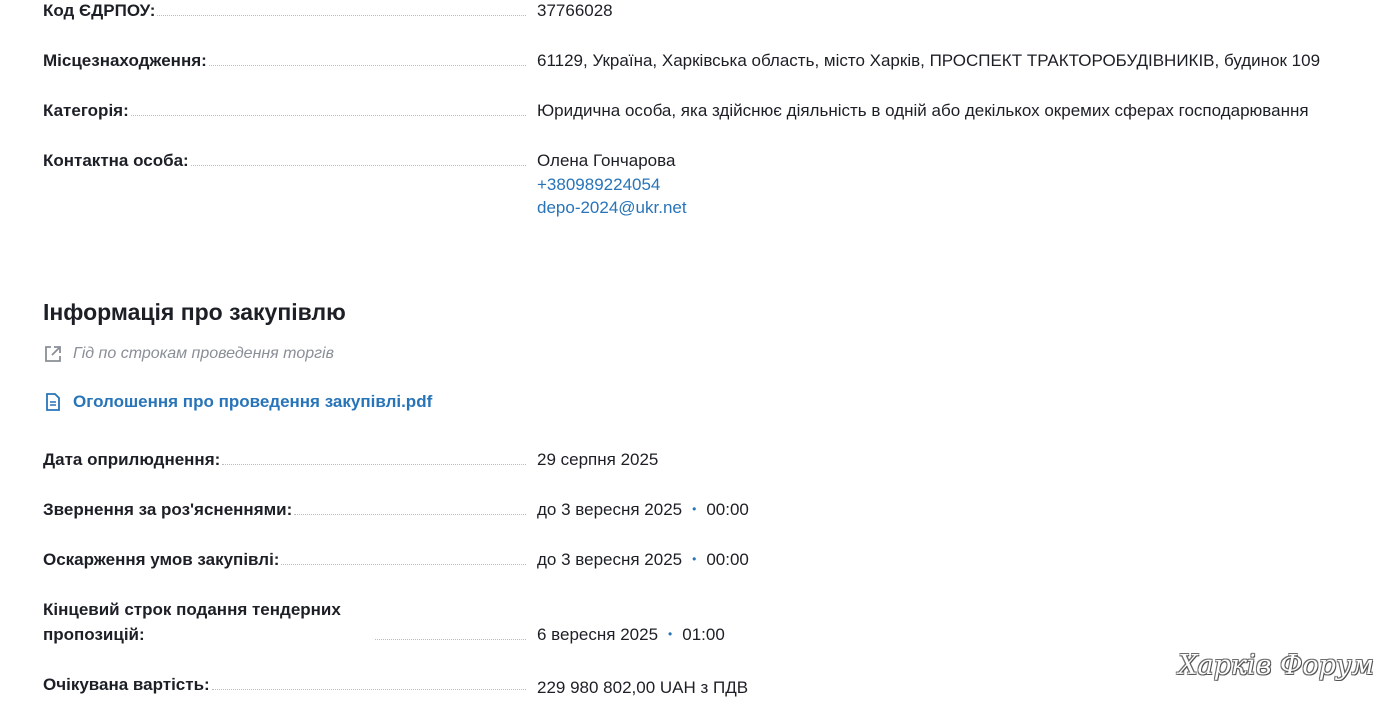 The height and width of the screenshot is (703, 1396). What do you see at coordinates (575, 10) in the screenshot?
I see `edrpou-value: 37766028` at bounding box center [575, 10].